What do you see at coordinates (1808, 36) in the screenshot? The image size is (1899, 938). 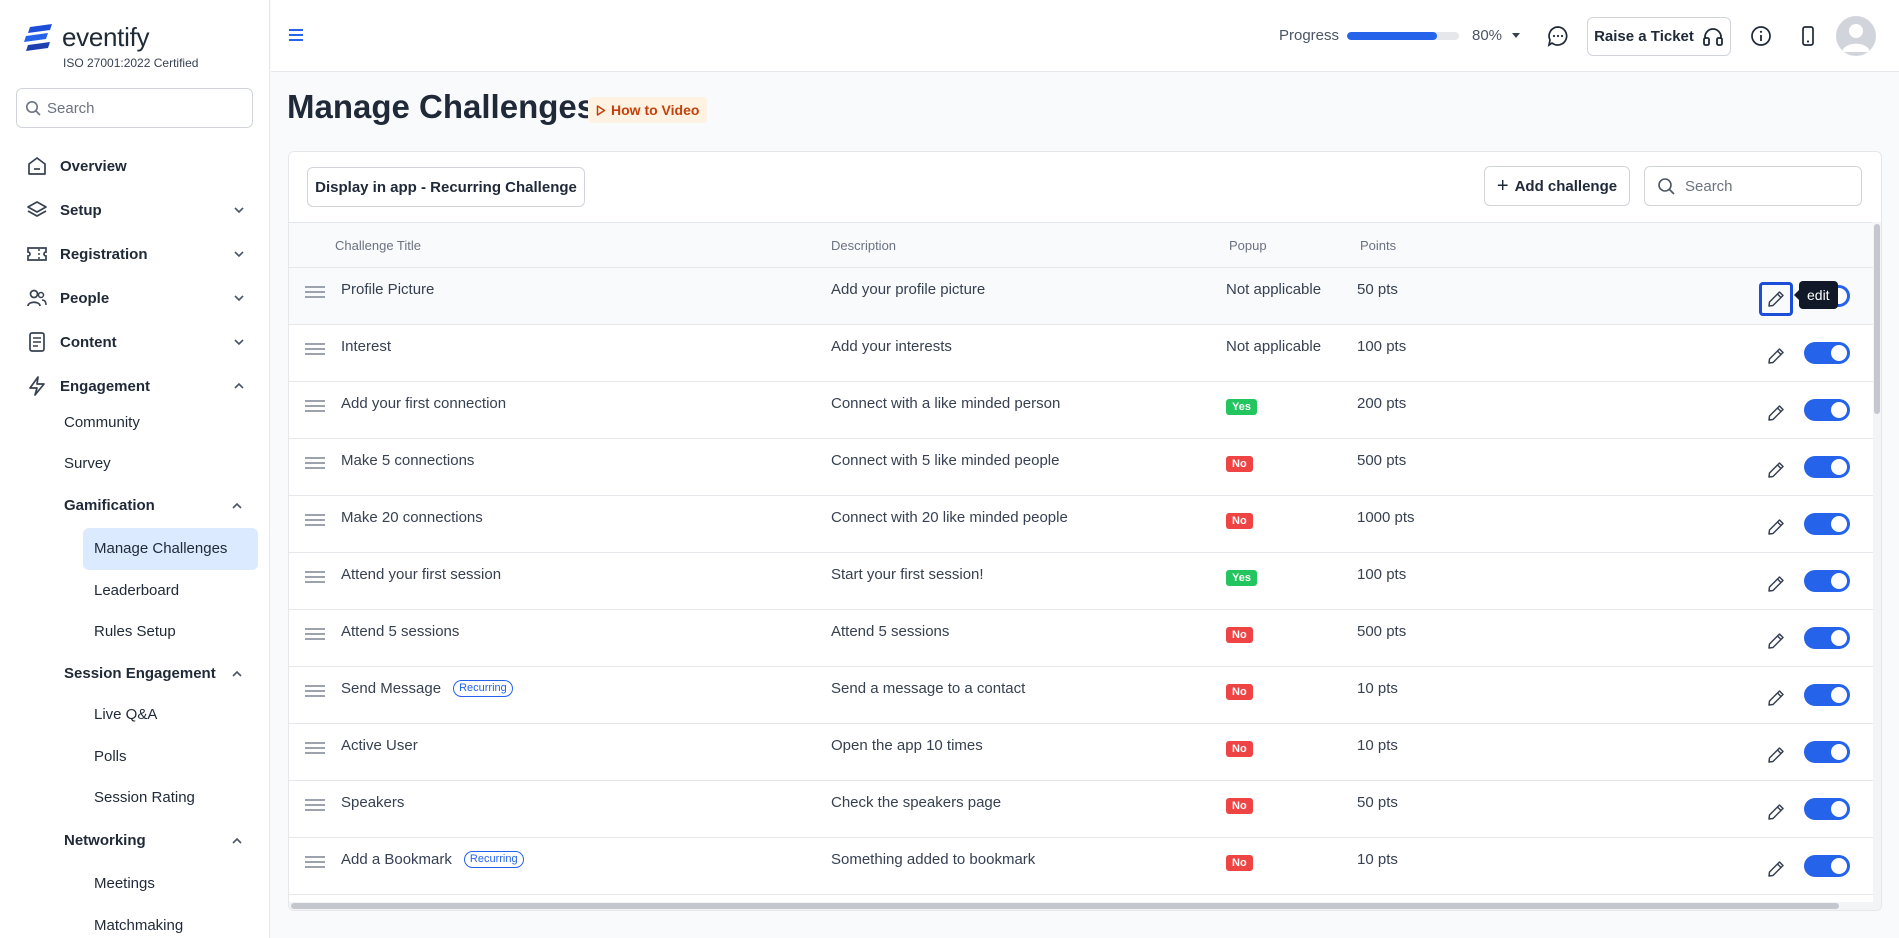 I see `mobile-preview-button` at bounding box center [1808, 36].